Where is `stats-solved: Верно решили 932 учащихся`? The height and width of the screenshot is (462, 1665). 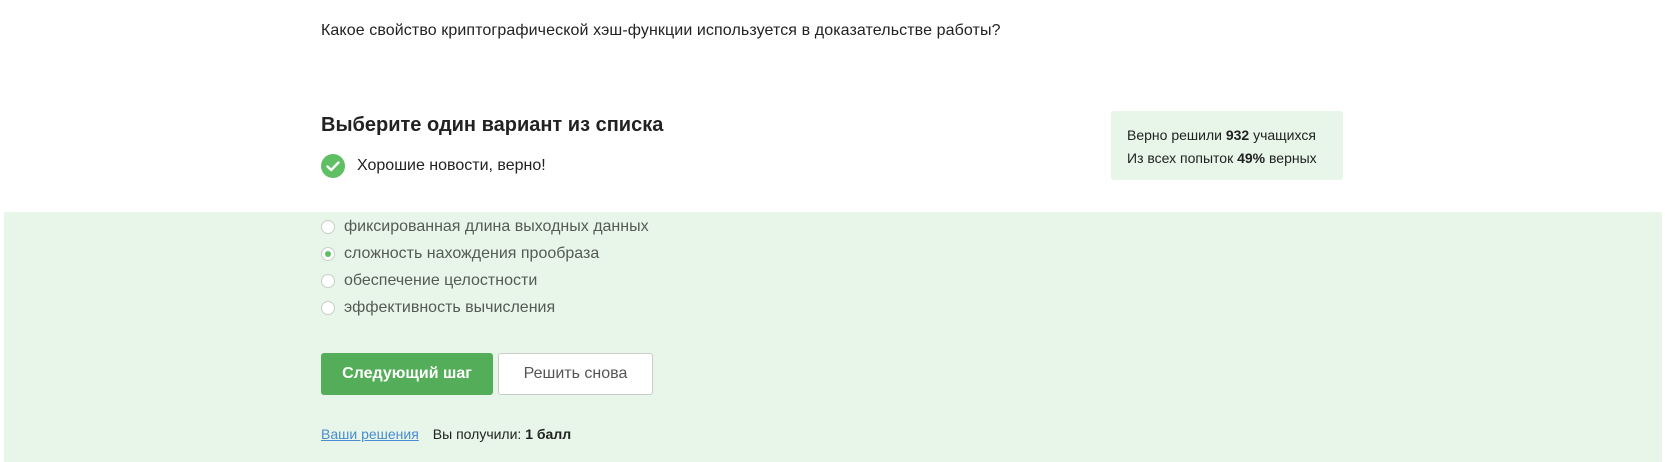
stats-solved: Верно решили 932 учащихся is located at coordinates (1227, 135).